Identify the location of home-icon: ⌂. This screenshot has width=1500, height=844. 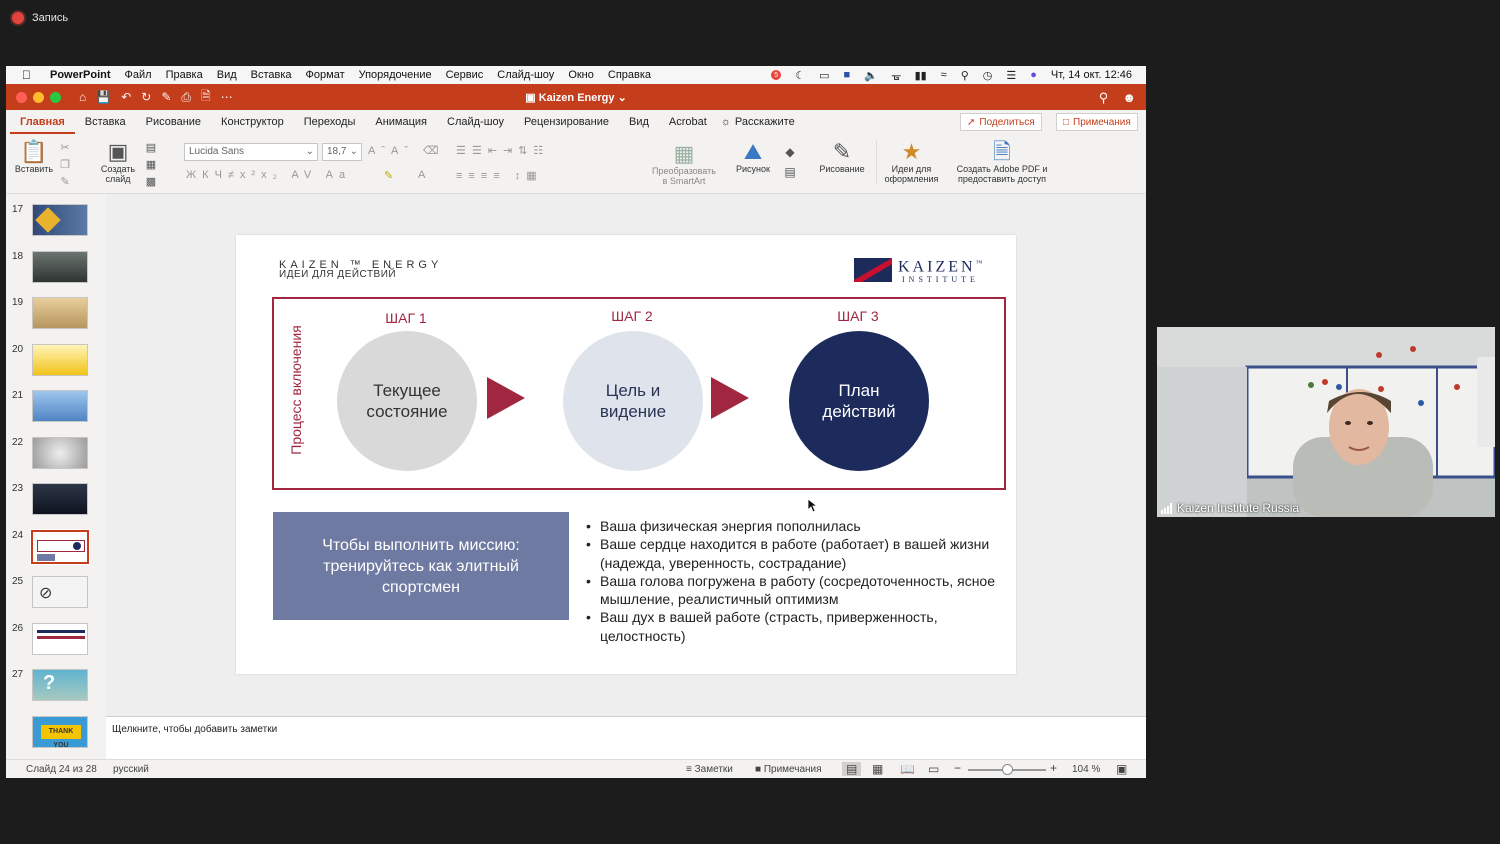
(82, 97).